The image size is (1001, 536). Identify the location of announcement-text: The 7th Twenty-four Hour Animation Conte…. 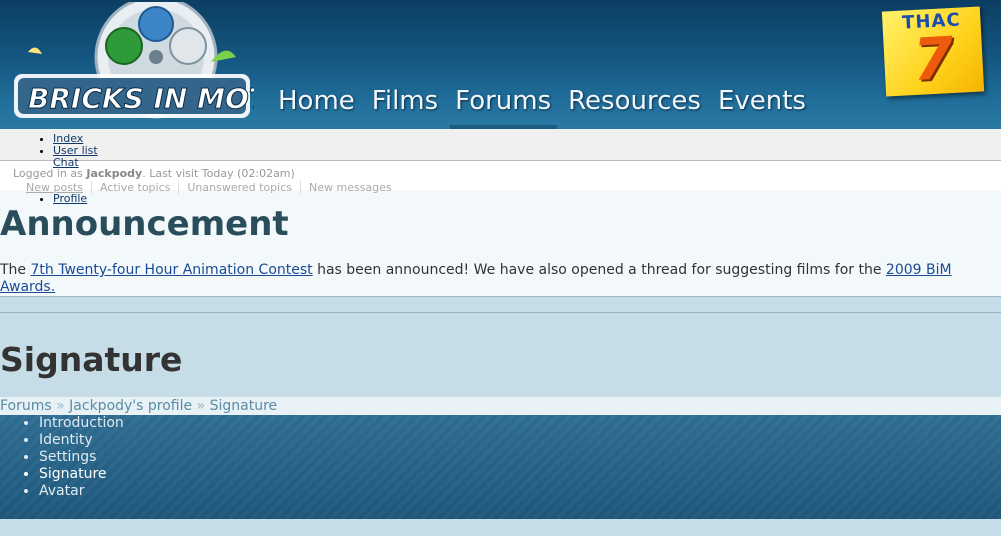
(497, 279).